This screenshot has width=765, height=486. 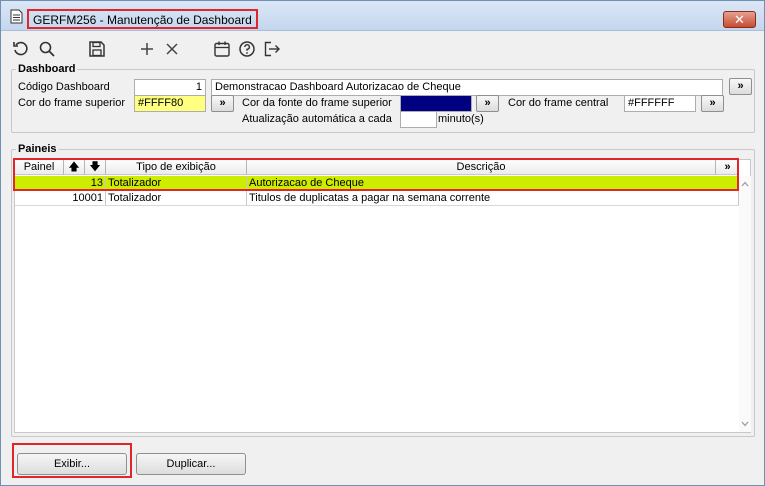 I want to click on codigo-dashboard-field: 1, so click(x=170, y=87).